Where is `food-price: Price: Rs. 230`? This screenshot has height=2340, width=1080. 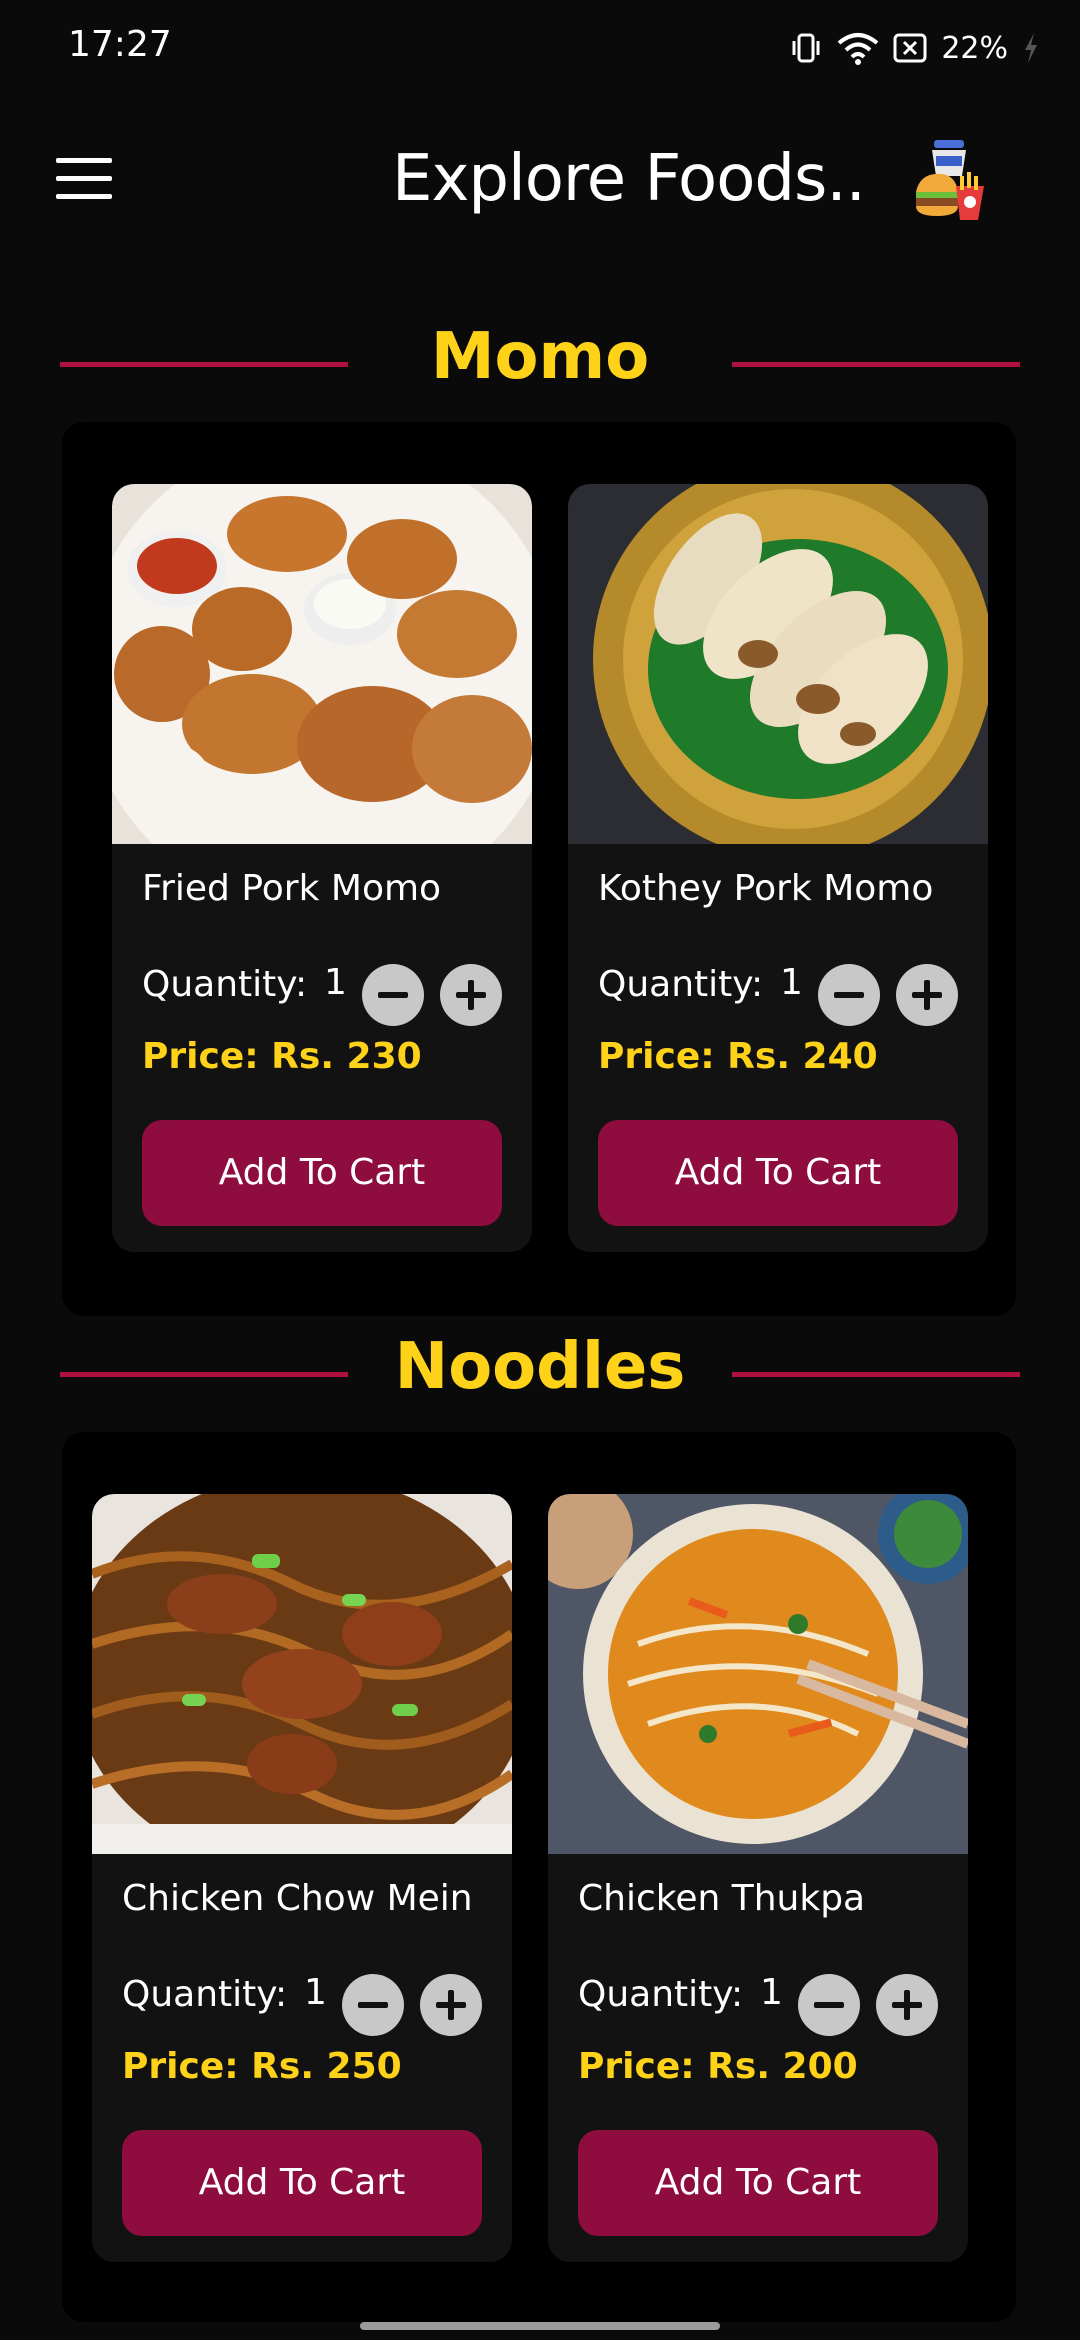
food-price: Price: Rs. 230 is located at coordinates (282, 1056).